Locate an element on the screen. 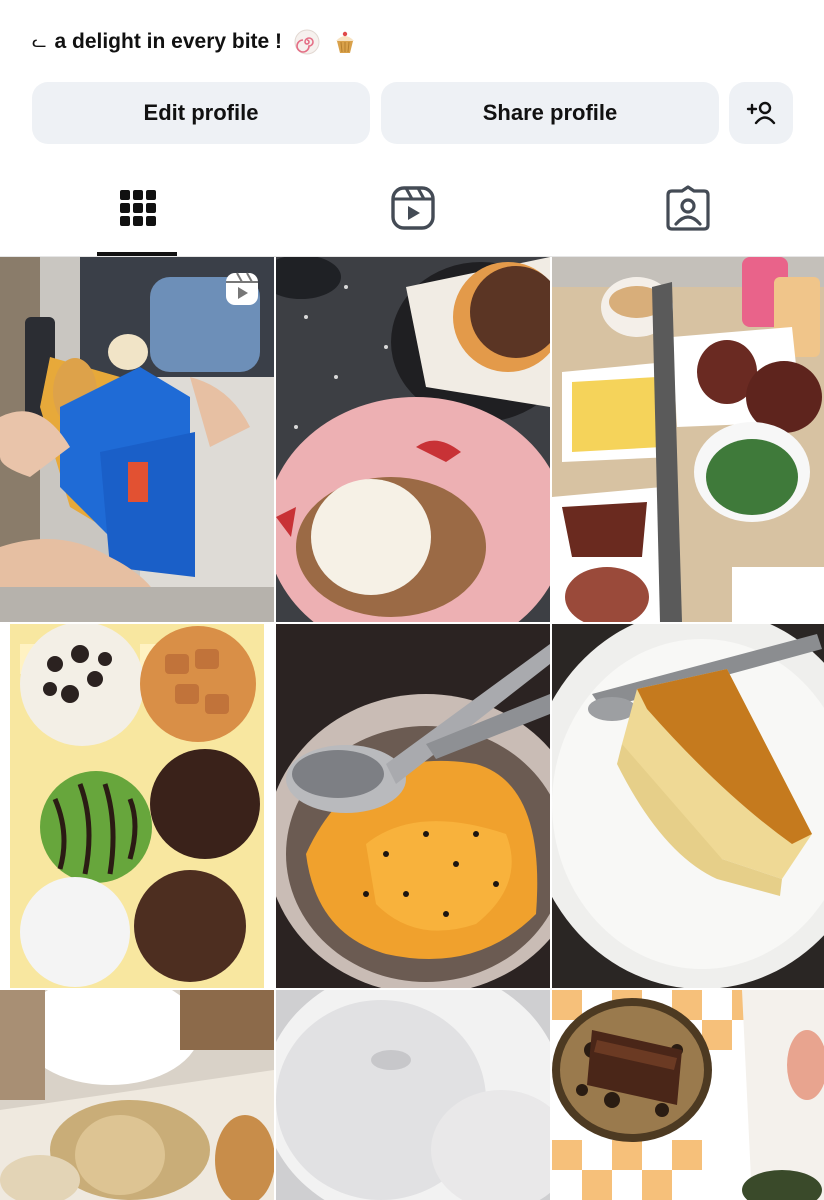 The image size is (824, 1200). edit-profile-button: Edit profile is located at coordinates (201, 113).